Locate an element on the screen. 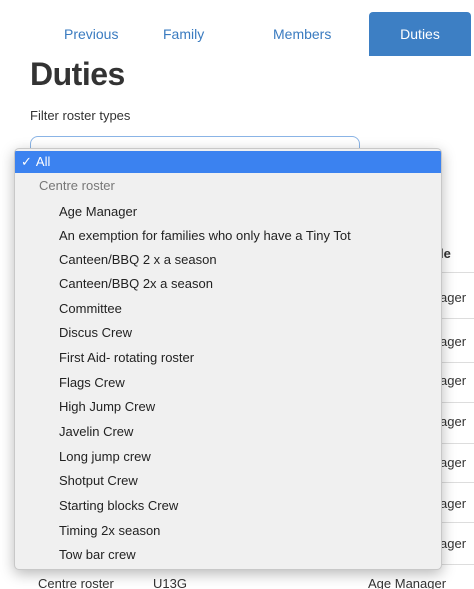 The width and height of the screenshot is (474, 589). dropdown-option: Flags Crew is located at coordinates (228, 383).